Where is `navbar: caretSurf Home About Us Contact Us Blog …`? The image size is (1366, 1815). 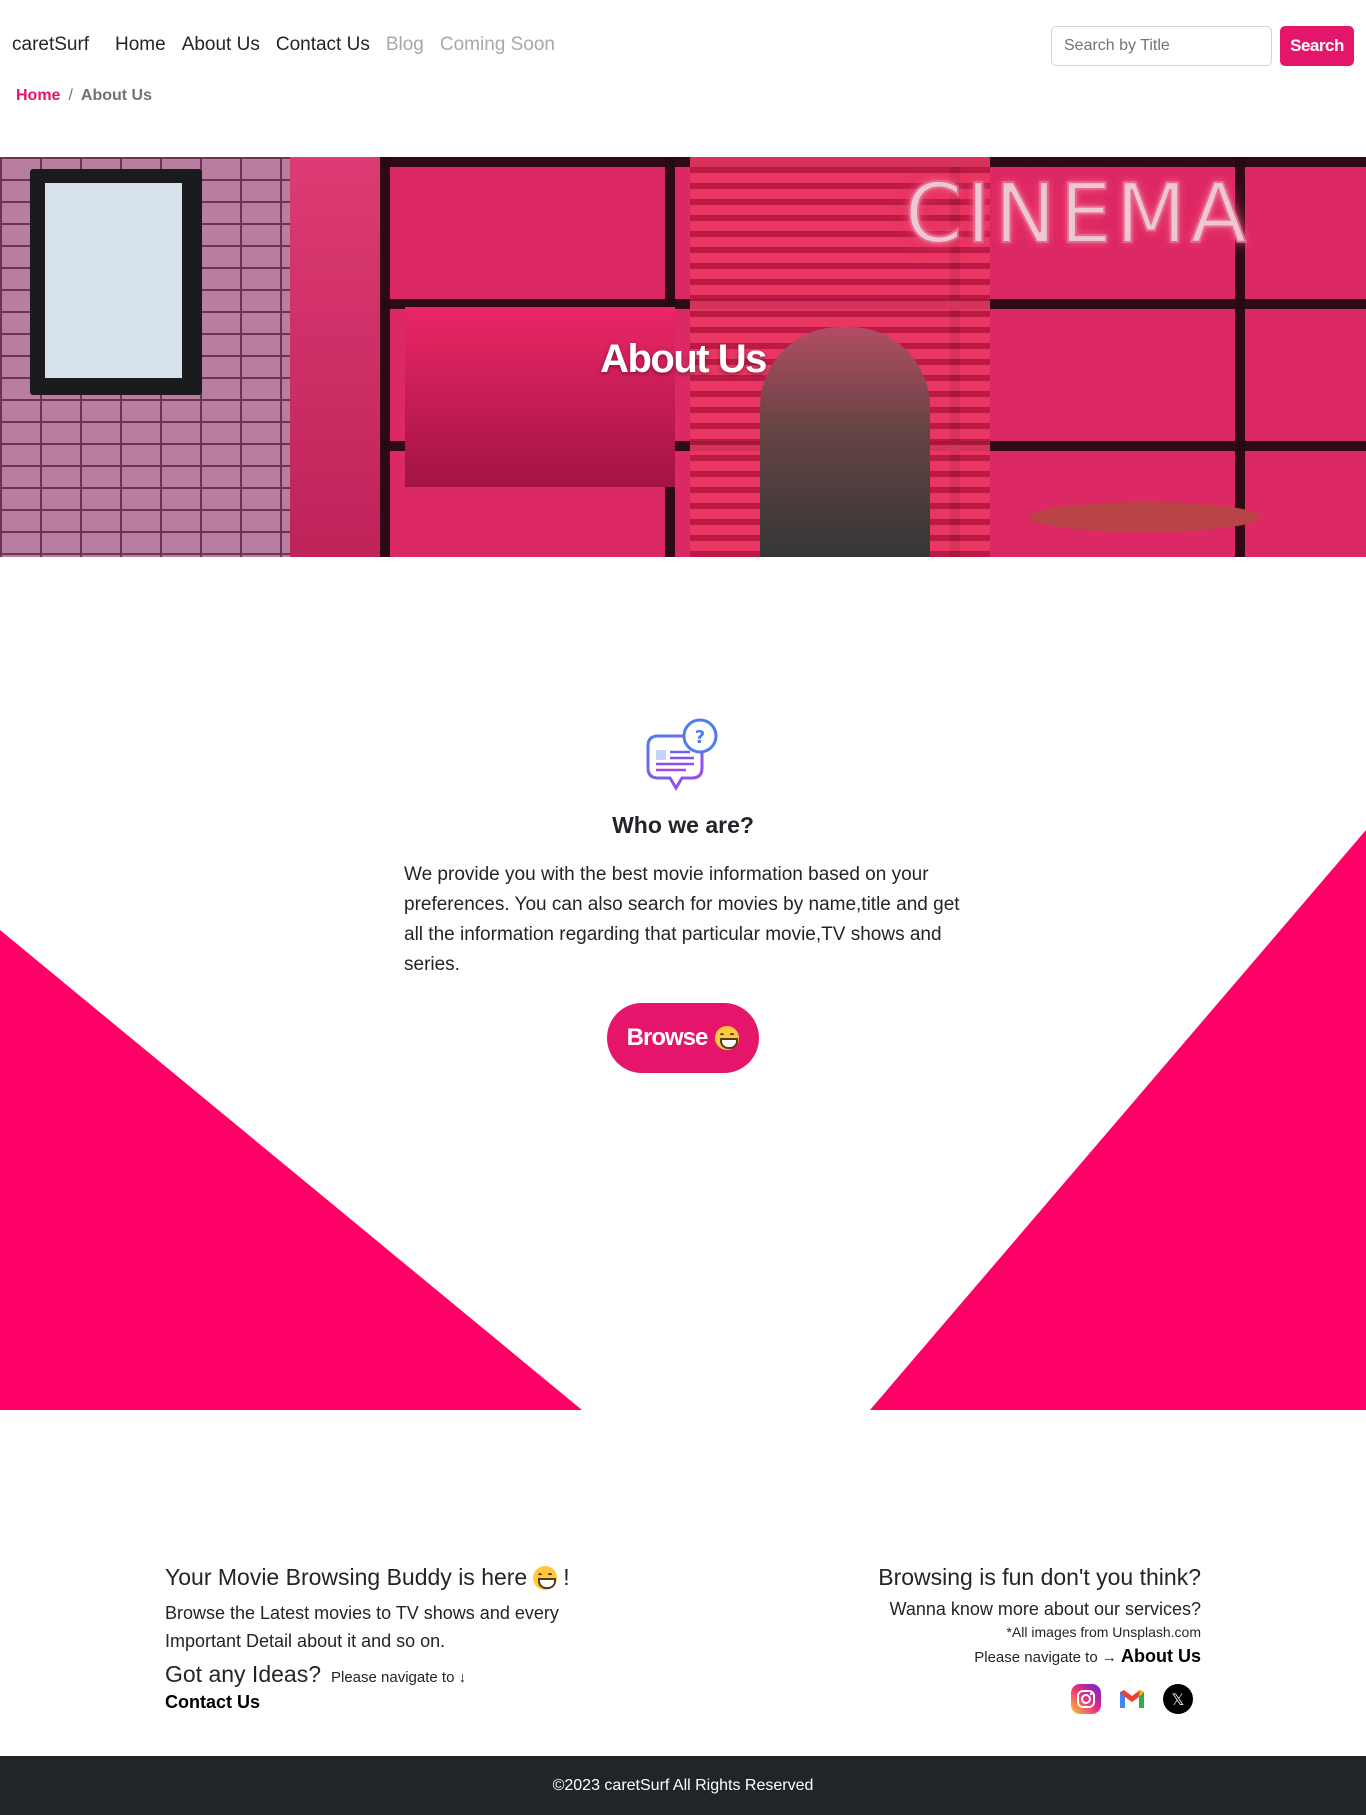 navbar: caretSurf Home About Us Contact Us Blog … is located at coordinates (683, 46).